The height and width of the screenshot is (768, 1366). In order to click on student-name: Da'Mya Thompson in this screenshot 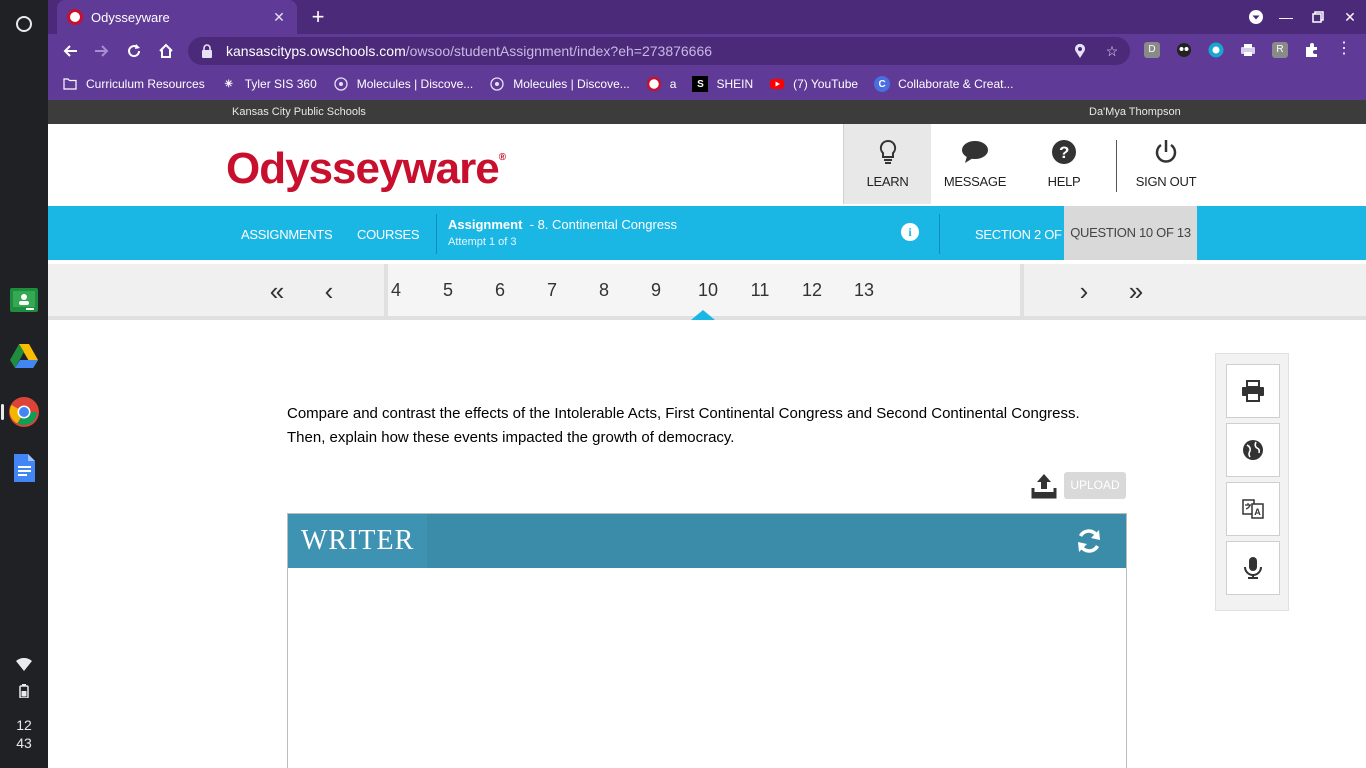, I will do `click(1135, 112)`.